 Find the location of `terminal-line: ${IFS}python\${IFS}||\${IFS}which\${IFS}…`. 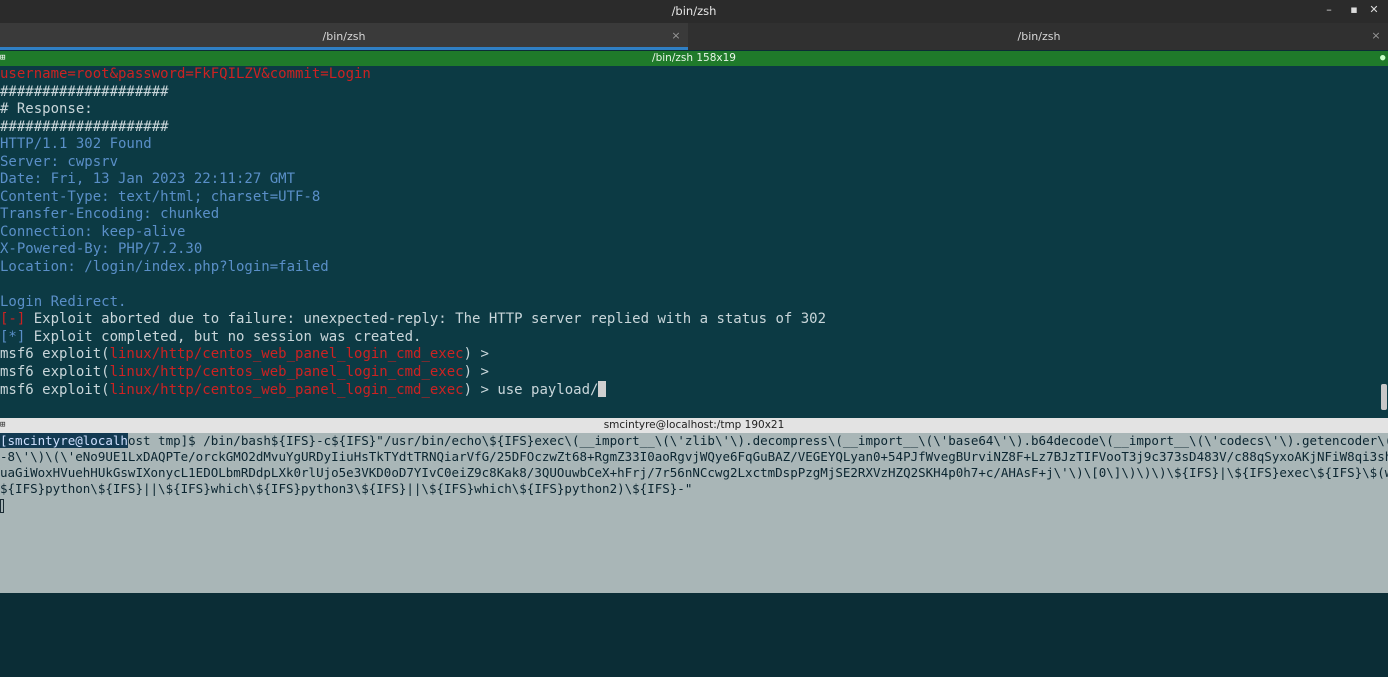

terminal-line: ${IFS}python\${IFS}||\${IFS}which\${IFS}… is located at coordinates (346, 488).